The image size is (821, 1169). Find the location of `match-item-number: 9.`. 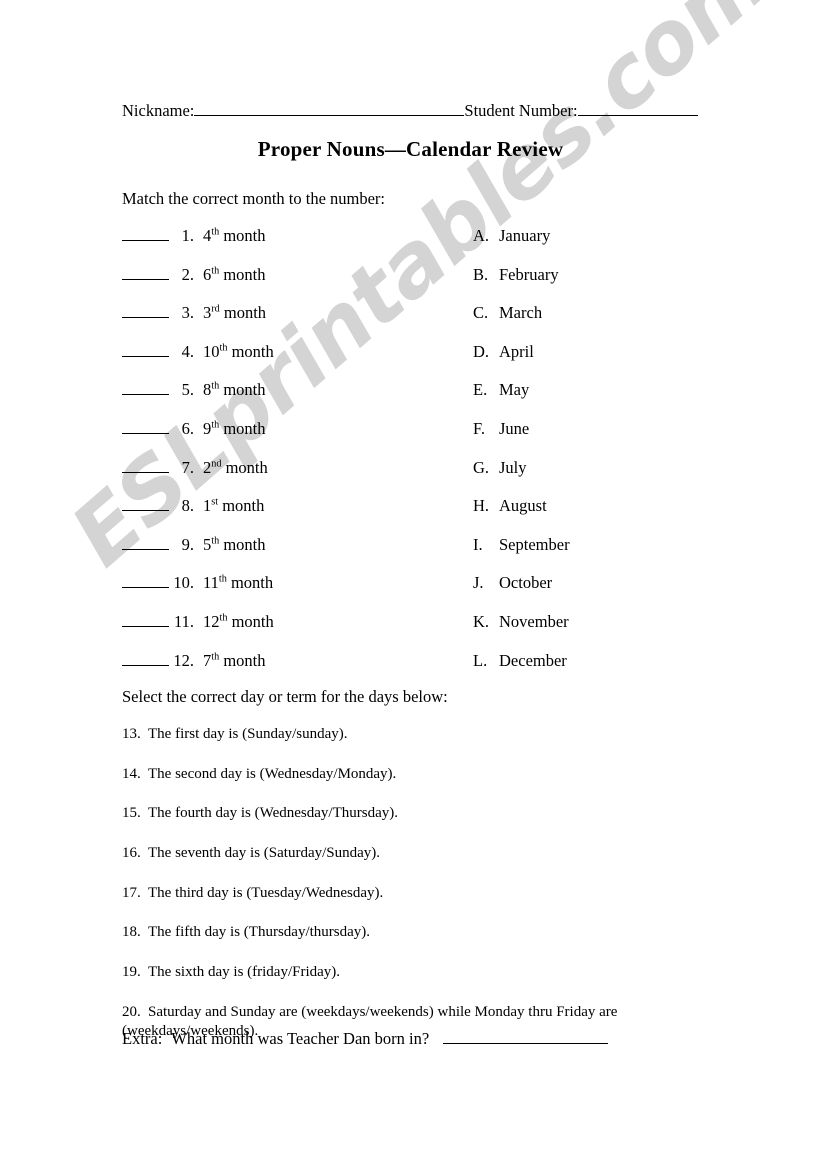

match-item-number: 9. is located at coordinates (187, 544).